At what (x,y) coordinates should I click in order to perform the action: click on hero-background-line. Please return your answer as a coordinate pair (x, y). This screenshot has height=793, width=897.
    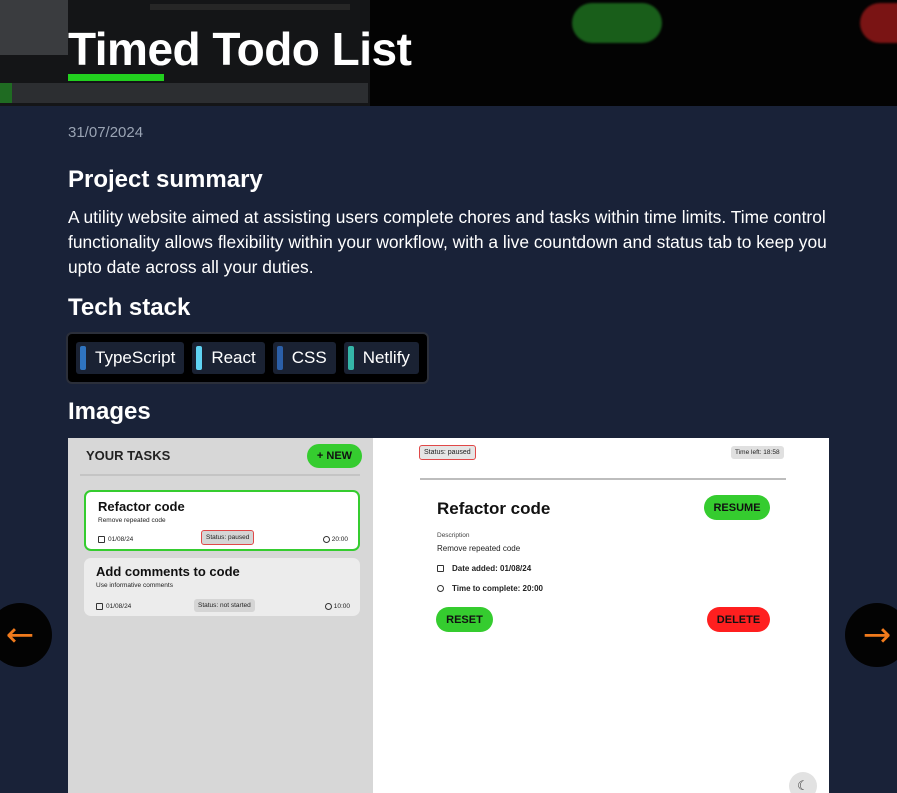
    Looking at the image, I should click on (250, 7).